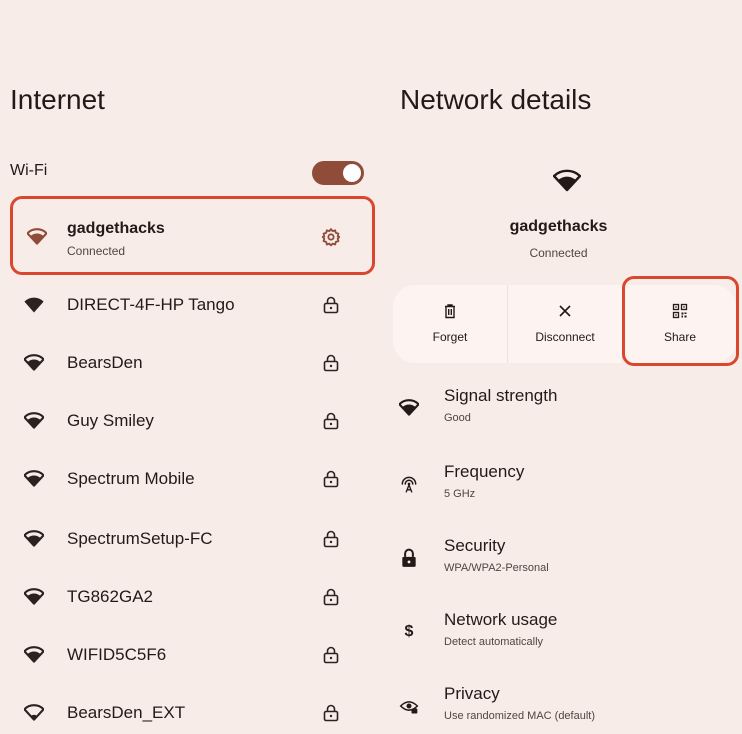 This screenshot has height=734, width=742. Describe the element at coordinates (140, 538) in the screenshot. I see `network-name: SpectrumSetup-FC` at that location.